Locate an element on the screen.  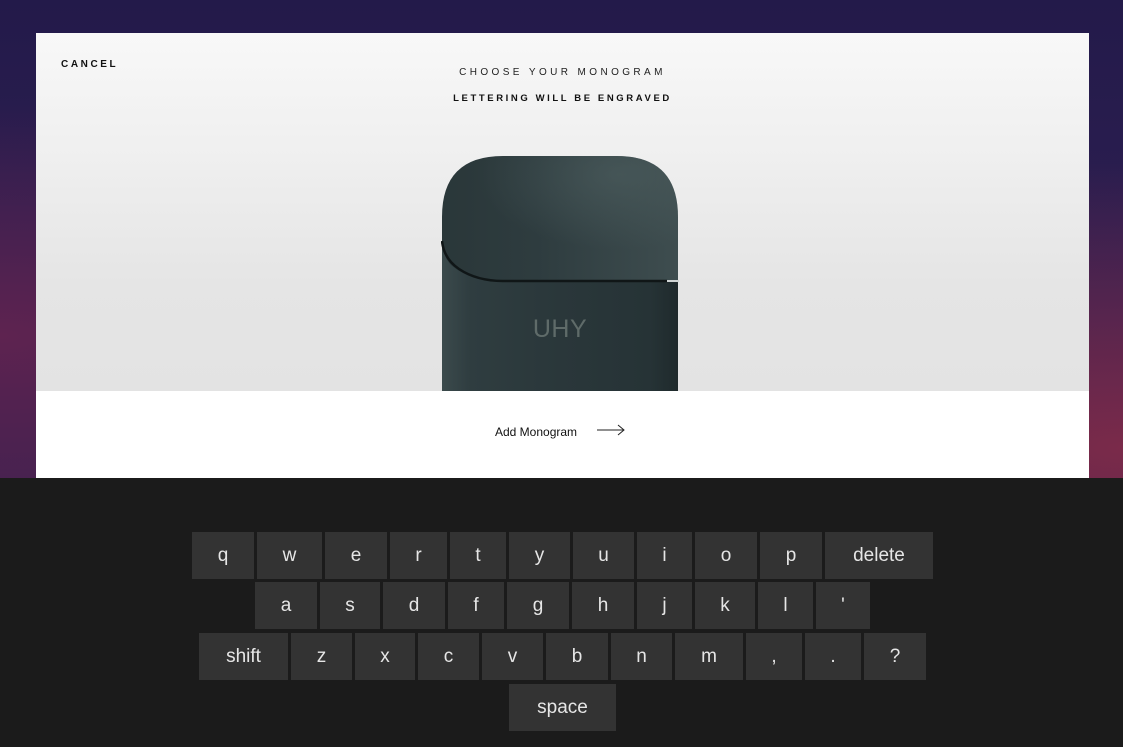
key-h: h is located at coordinates (603, 605).